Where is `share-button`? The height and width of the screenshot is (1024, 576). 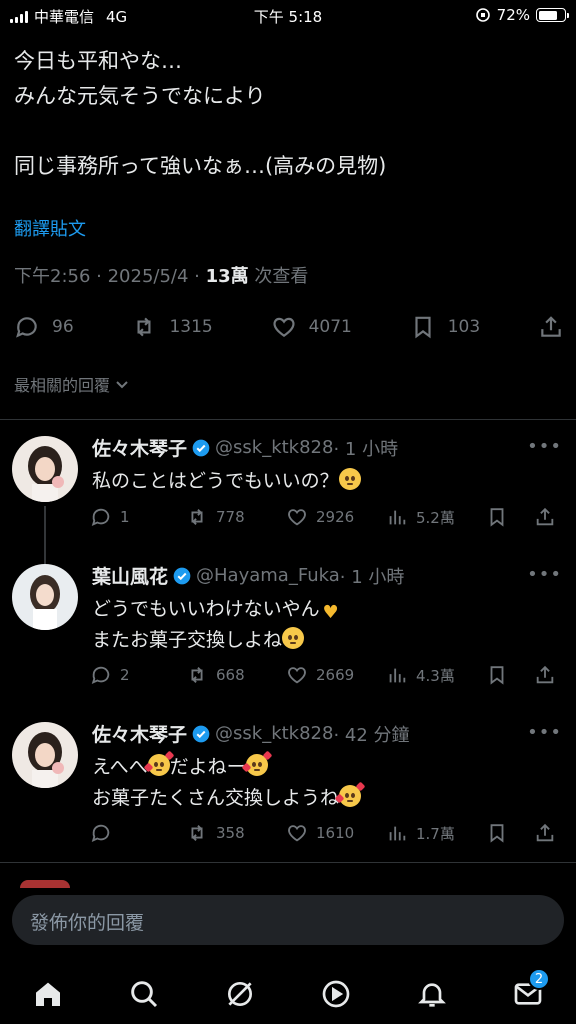
share-button is located at coordinates (551, 327).